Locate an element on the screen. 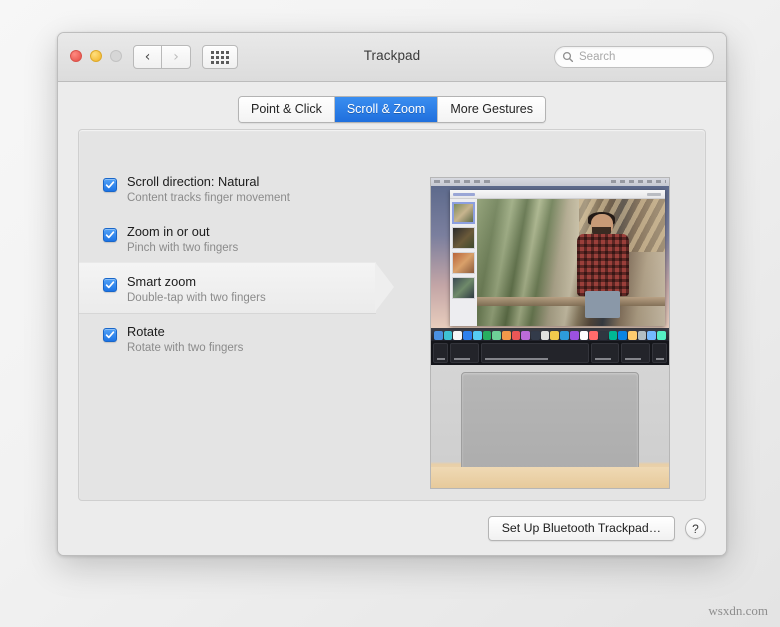  preview-menu-bar is located at coordinates (550, 182).